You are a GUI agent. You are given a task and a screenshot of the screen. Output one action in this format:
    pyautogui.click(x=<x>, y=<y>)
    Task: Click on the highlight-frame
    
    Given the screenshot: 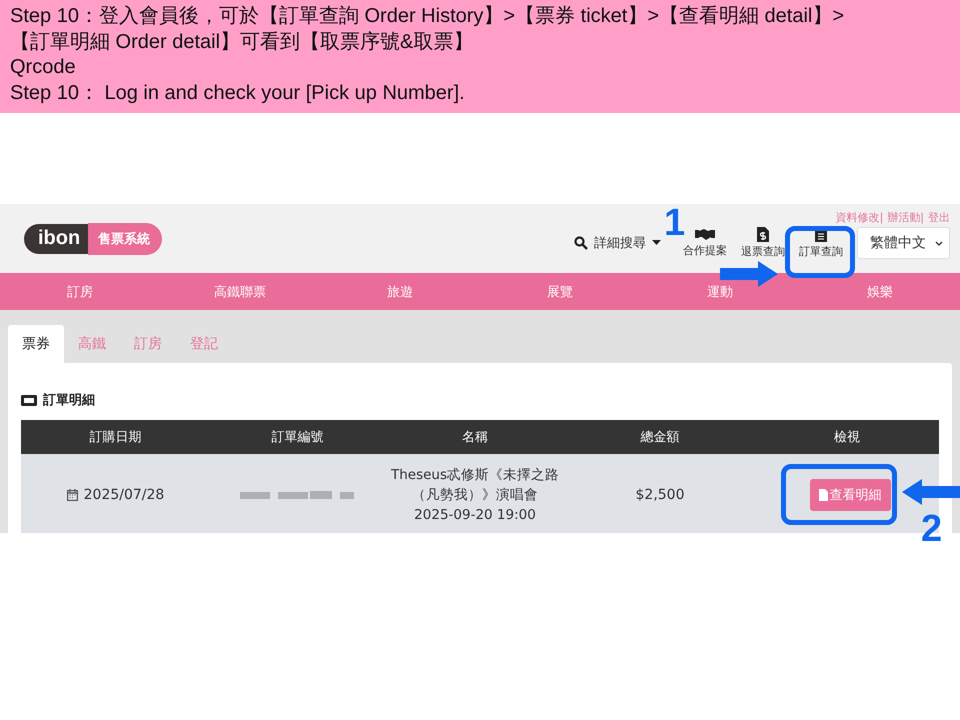 What is the action you would take?
    pyautogui.click(x=820, y=252)
    